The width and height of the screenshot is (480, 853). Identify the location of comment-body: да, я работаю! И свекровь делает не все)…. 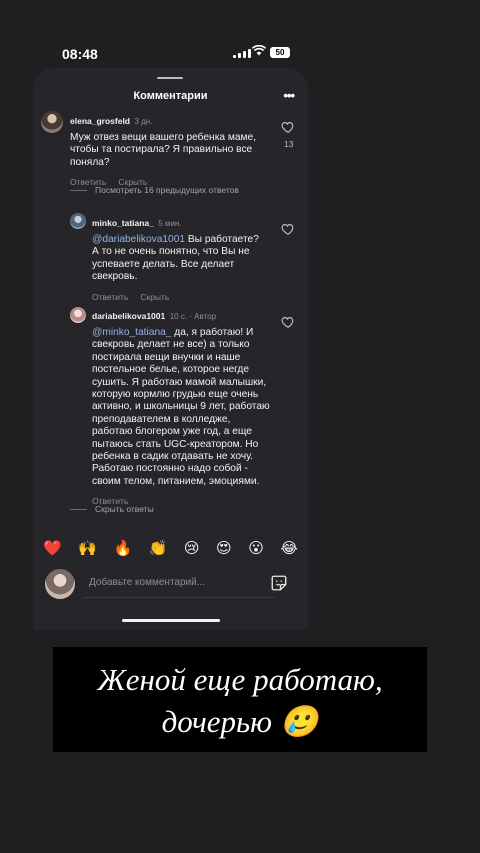
(181, 407).